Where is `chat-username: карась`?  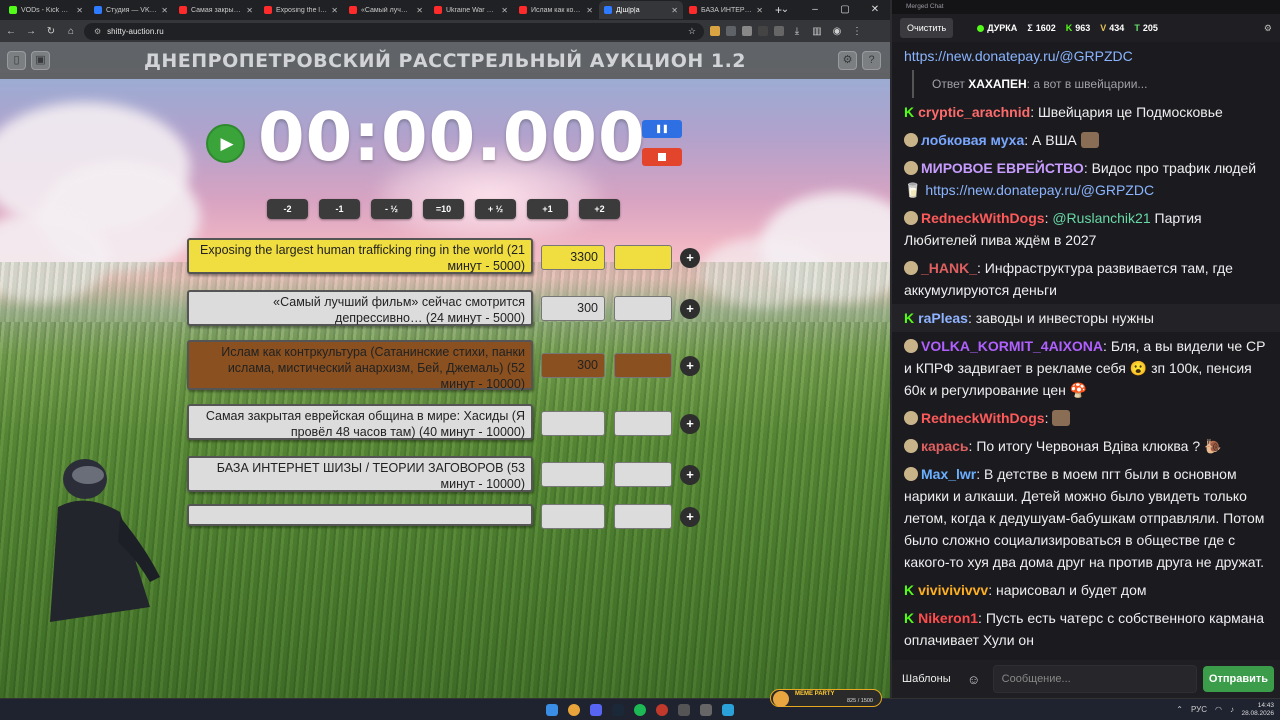
chat-username: карась is located at coordinates (945, 446).